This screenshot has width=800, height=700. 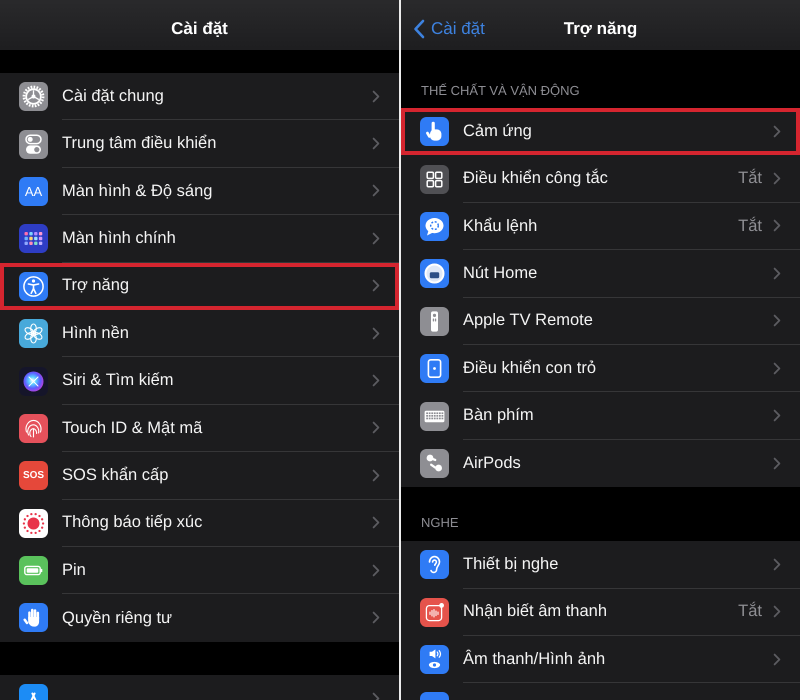 What do you see at coordinates (434, 565) in the screenshot?
I see `ear-icon` at bounding box center [434, 565].